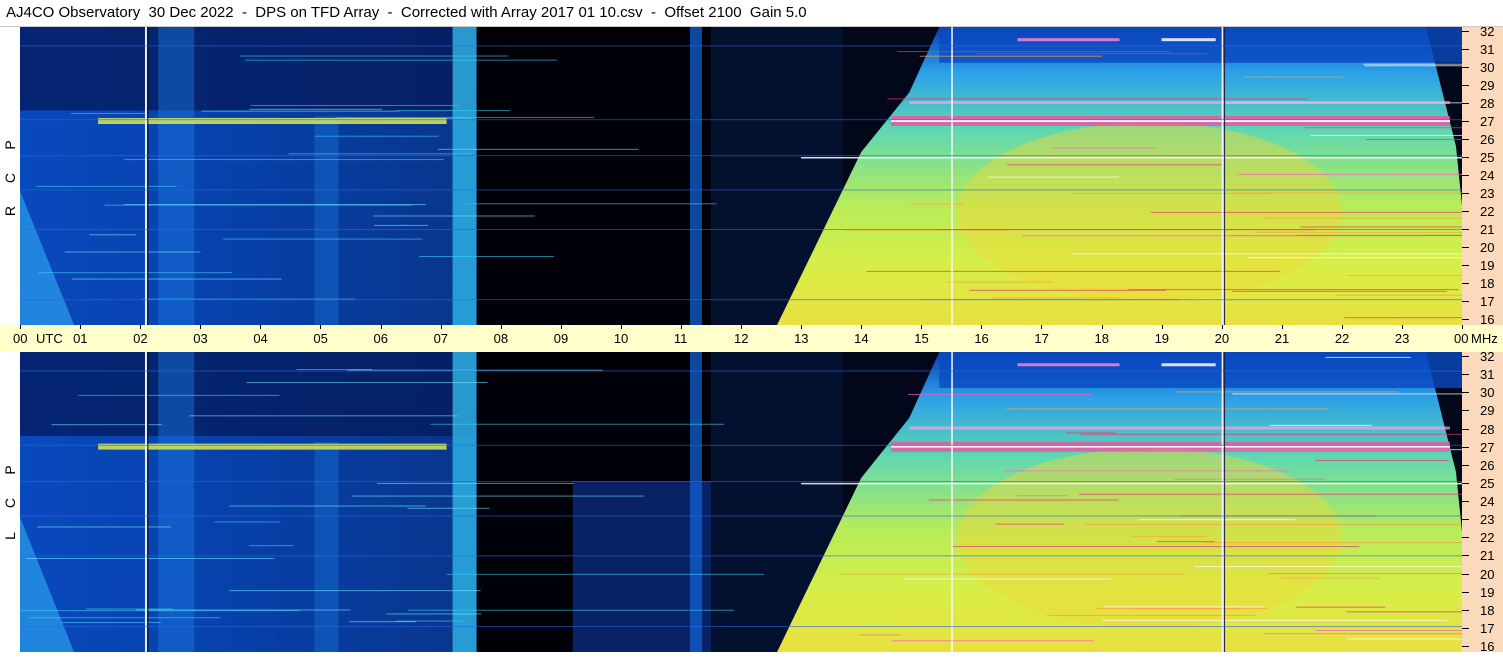 The height and width of the screenshot is (672, 1503). What do you see at coordinates (1484, 338) in the screenshot?
I see `frequency-axis-unit: MHz` at bounding box center [1484, 338].